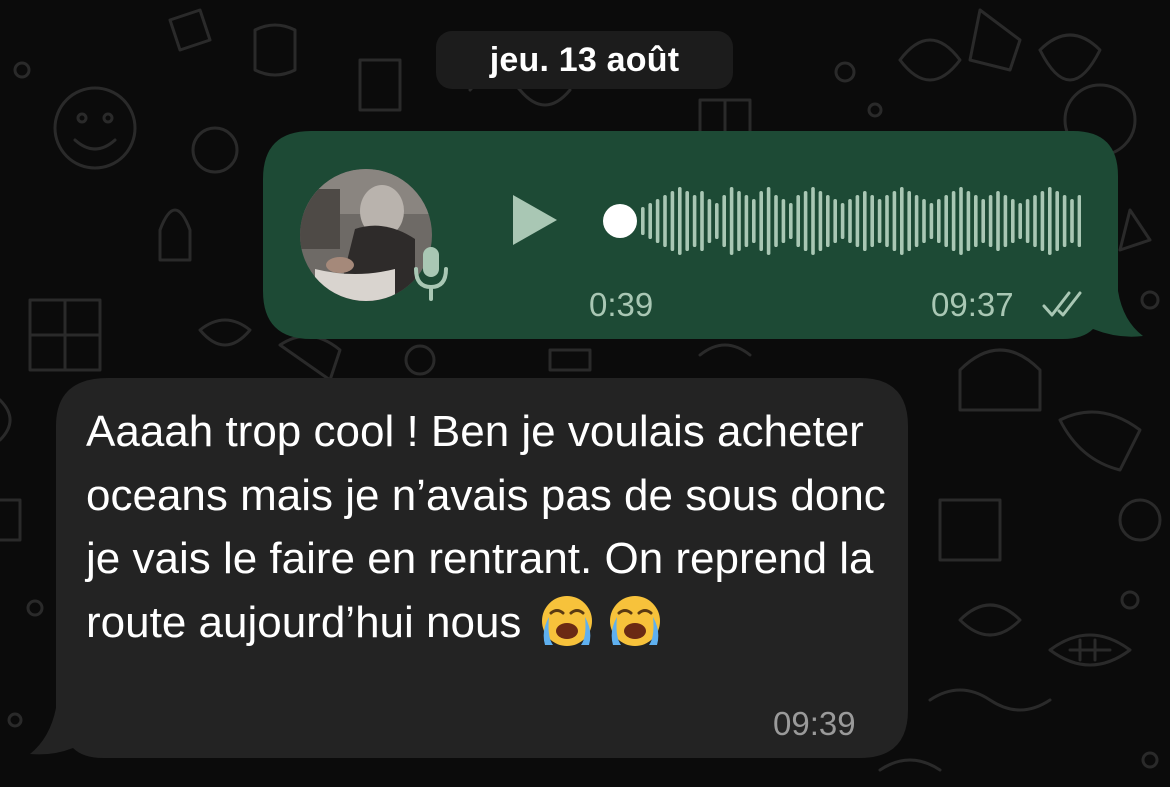 The image size is (1170, 787). What do you see at coordinates (620, 221) in the screenshot?
I see `playhead-handle` at bounding box center [620, 221].